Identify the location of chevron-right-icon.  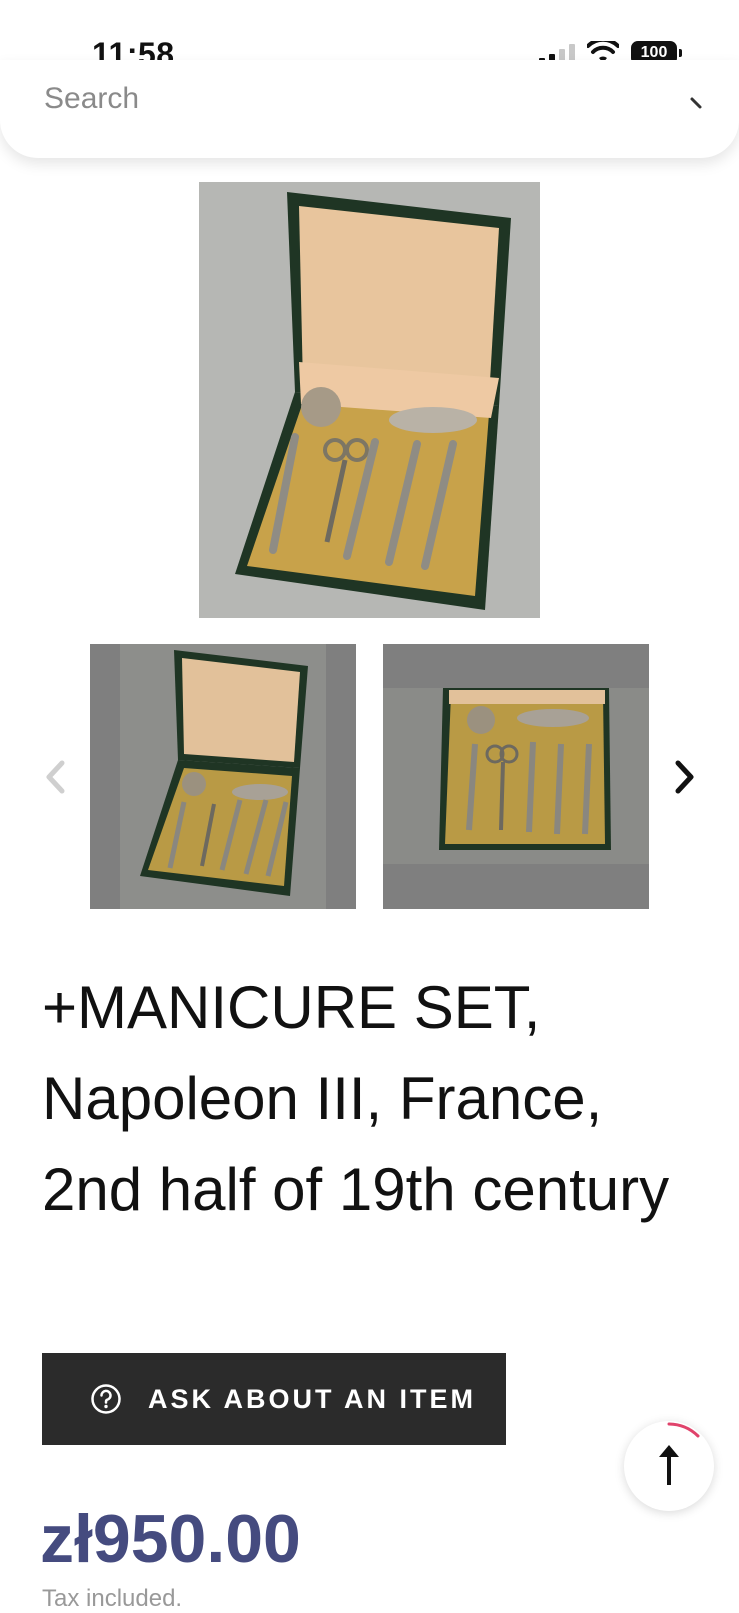
(684, 777).